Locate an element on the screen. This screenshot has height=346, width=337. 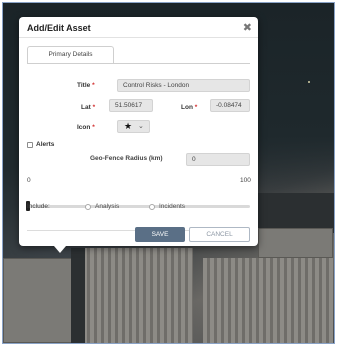
include-analysis-label: Analysis is located at coordinates (107, 206).